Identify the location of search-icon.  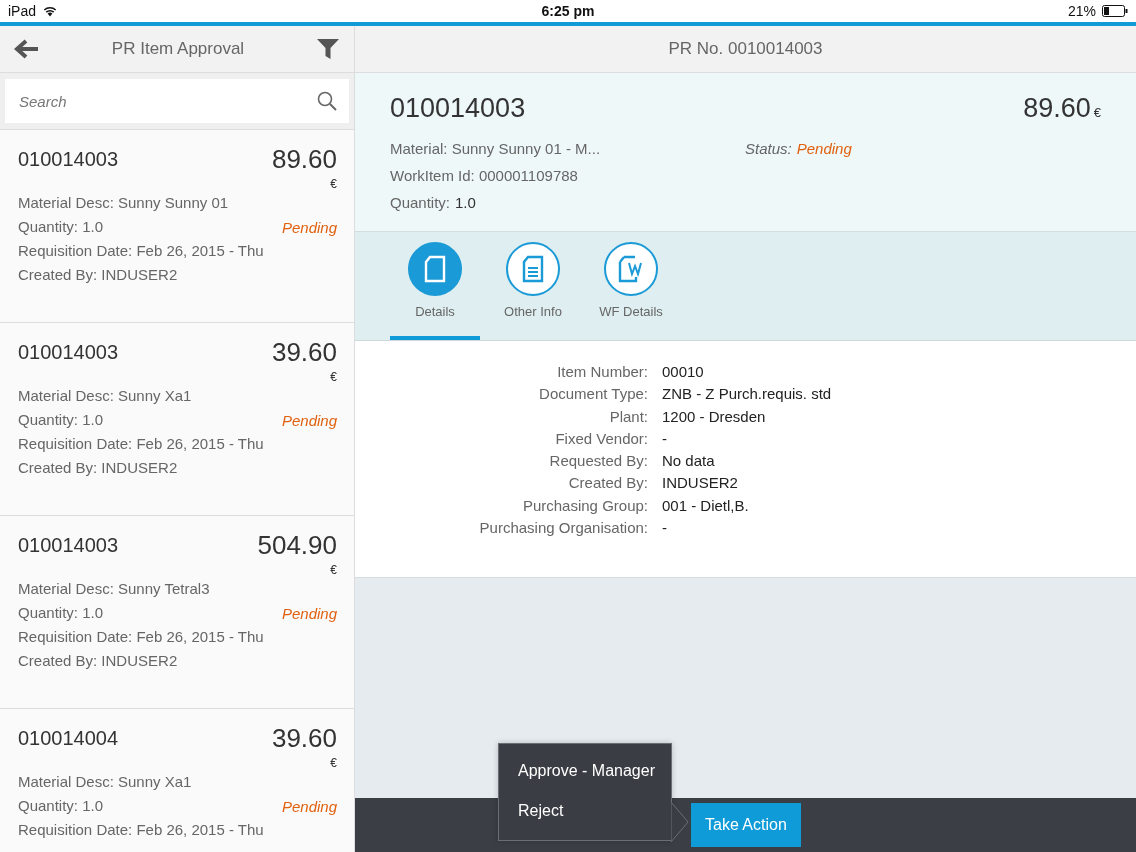
(327, 101).